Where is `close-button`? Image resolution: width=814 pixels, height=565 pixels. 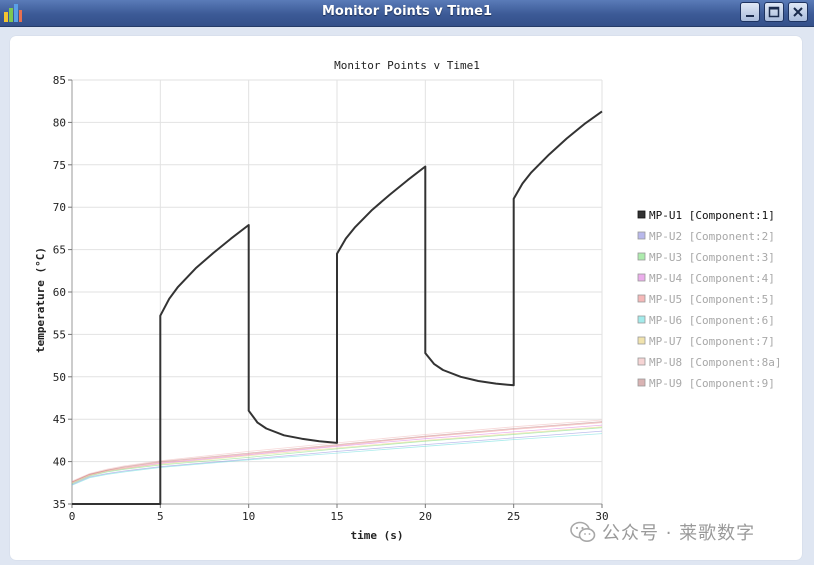 close-button is located at coordinates (798, 12).